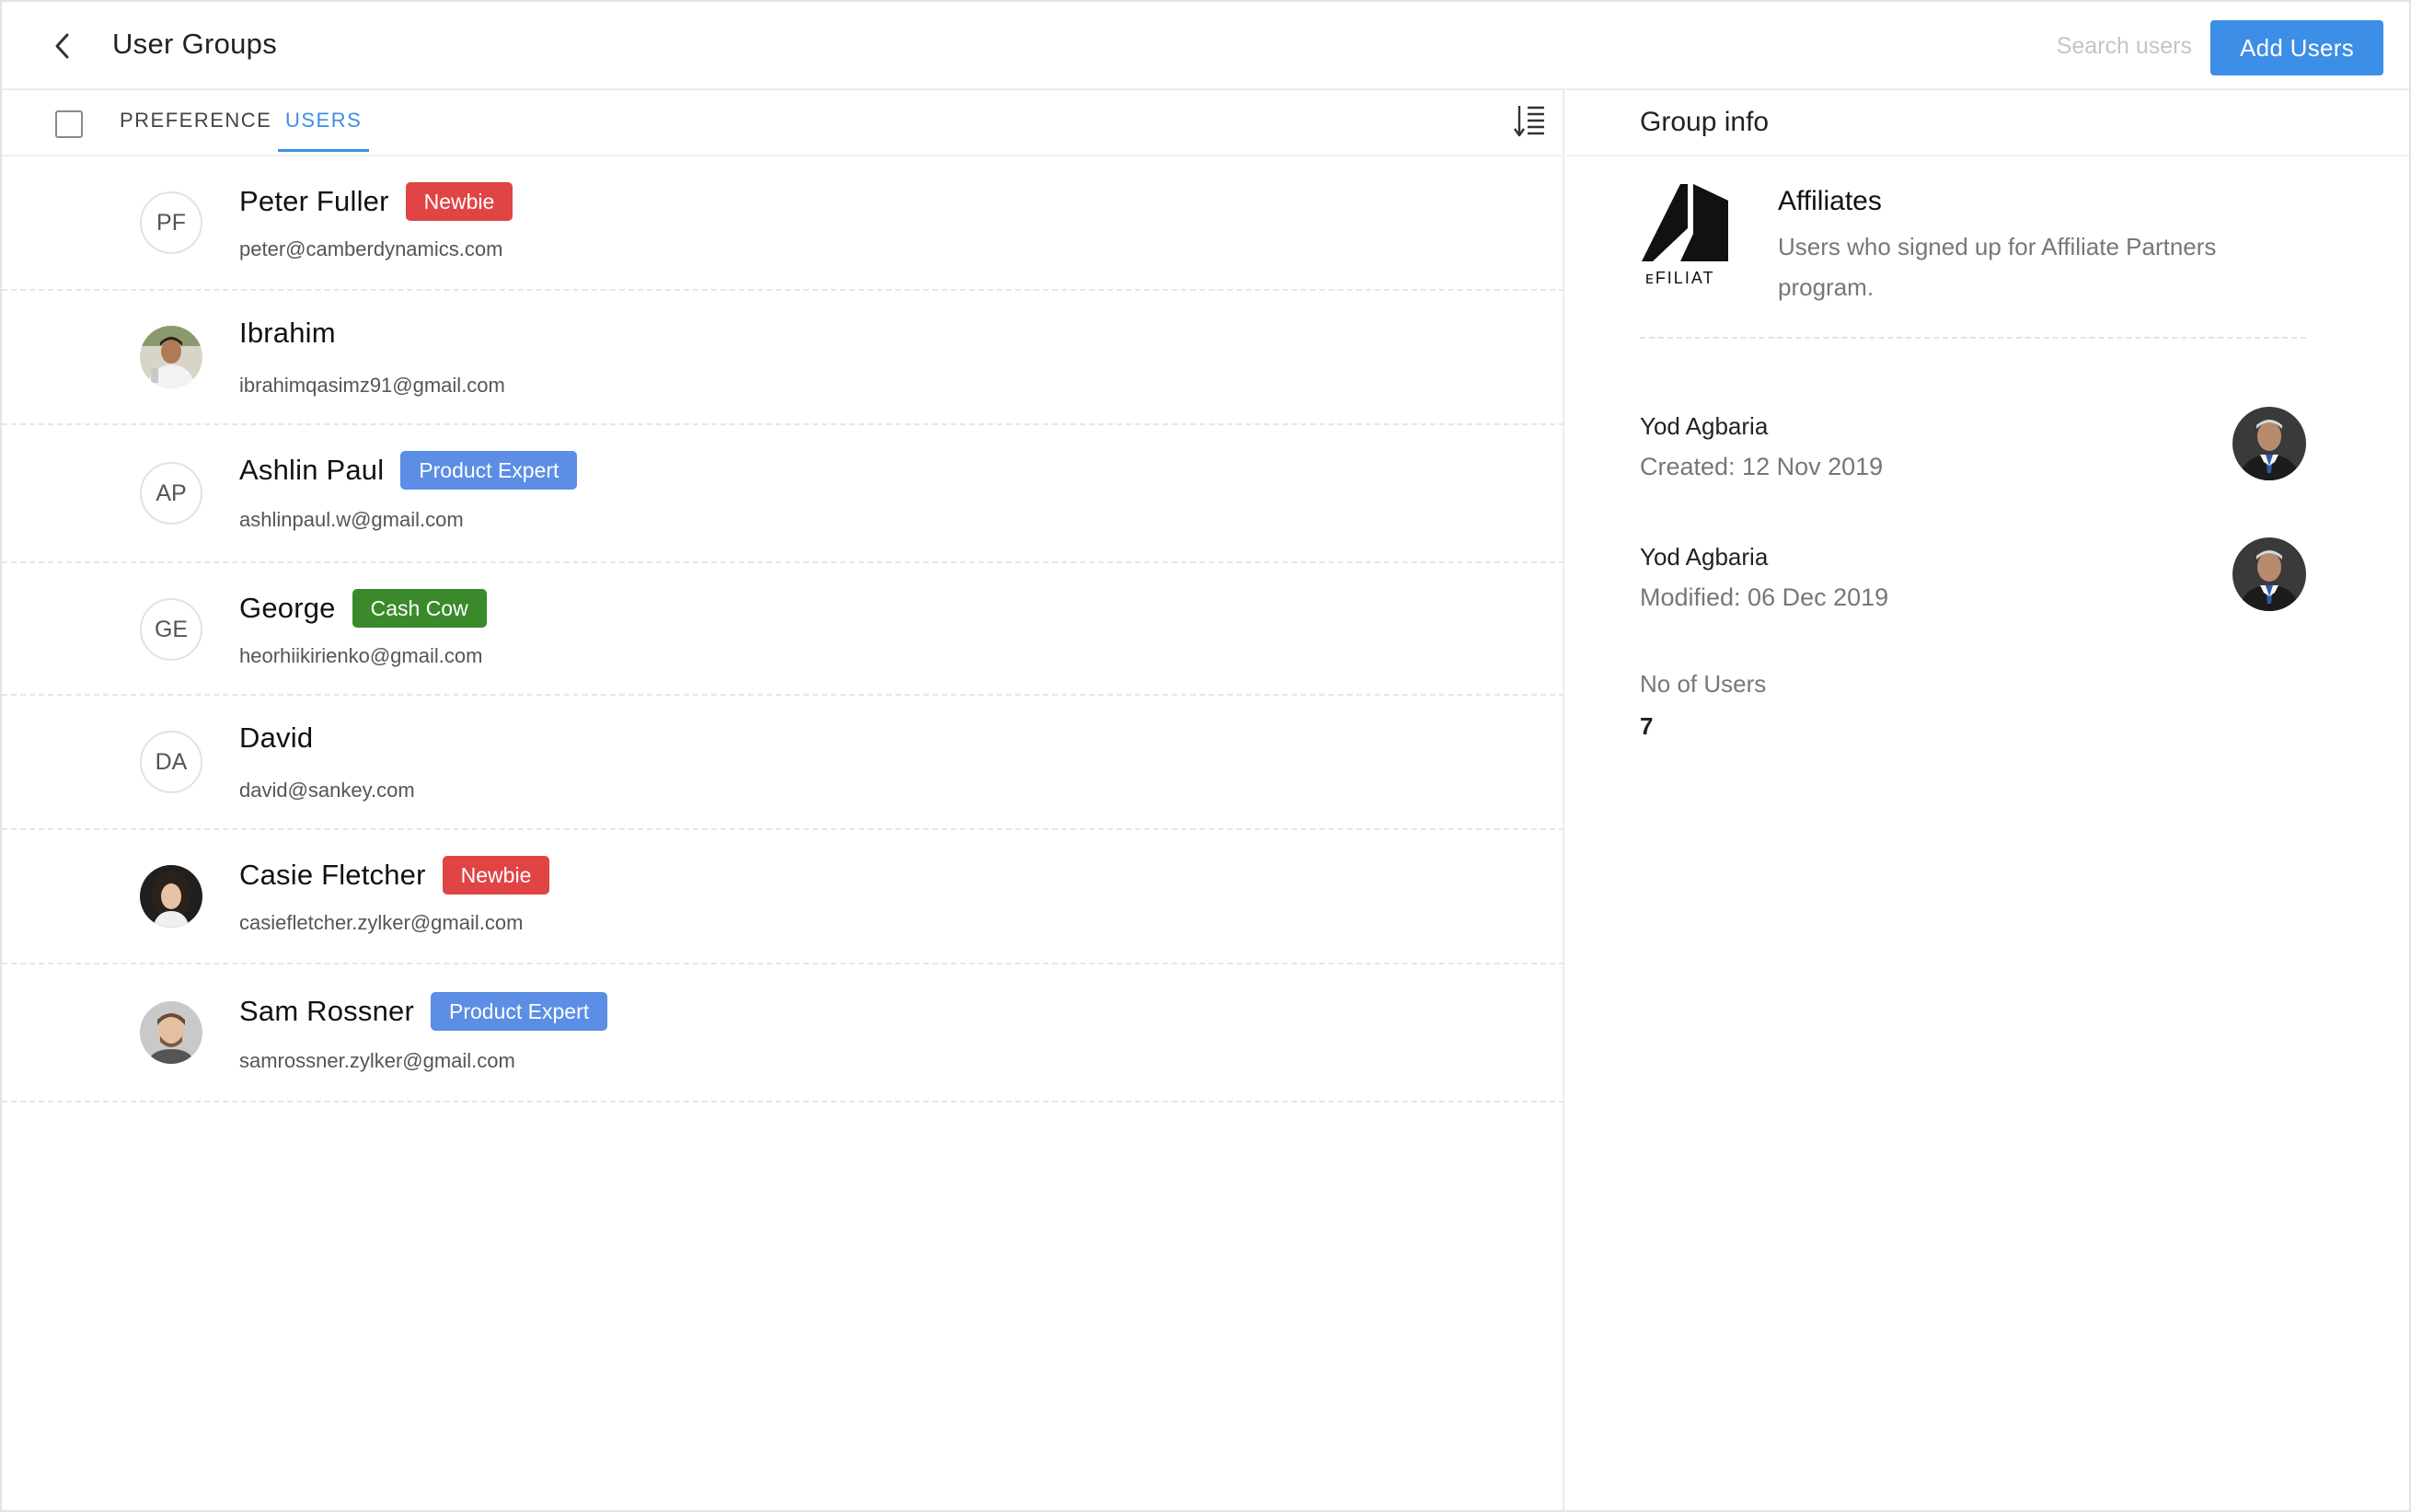 The height and width of the screenshot is (1512, 2411). Describe the element at coordinates (171, 493) in the screenshot. I see `avatar: AP` at that location.